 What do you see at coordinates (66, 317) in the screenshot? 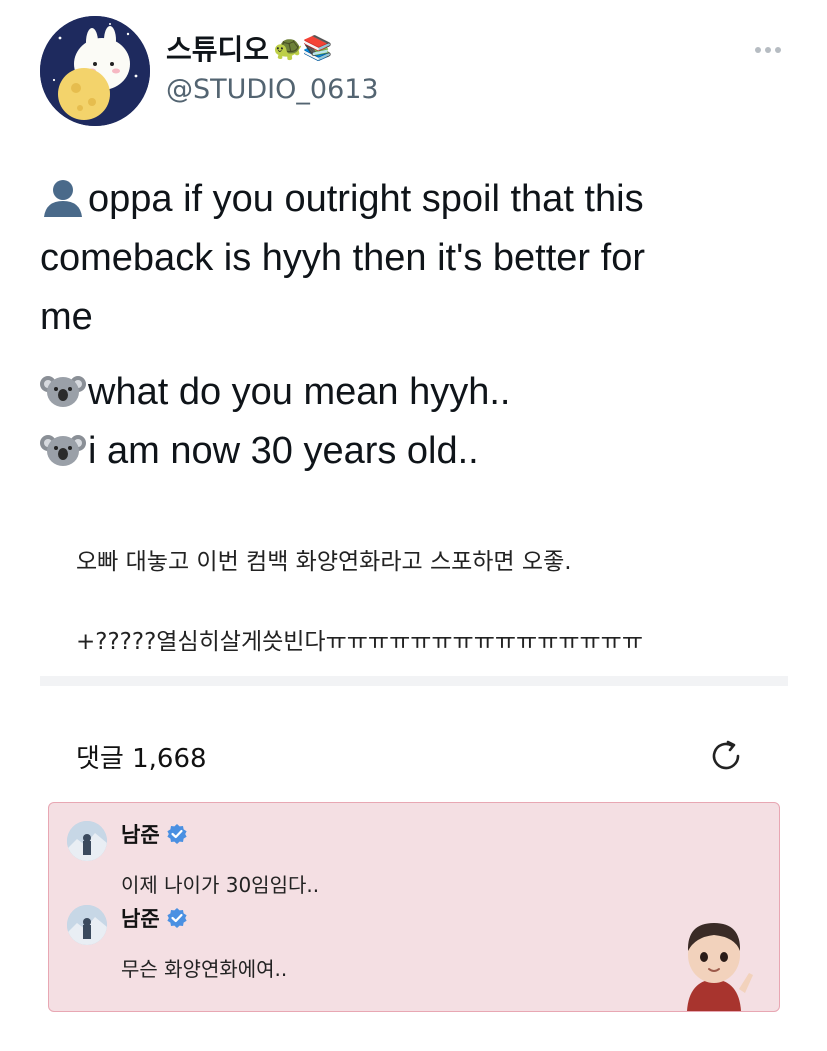
I see `tweet-text-line3: me` at bounding box center [66, 317].